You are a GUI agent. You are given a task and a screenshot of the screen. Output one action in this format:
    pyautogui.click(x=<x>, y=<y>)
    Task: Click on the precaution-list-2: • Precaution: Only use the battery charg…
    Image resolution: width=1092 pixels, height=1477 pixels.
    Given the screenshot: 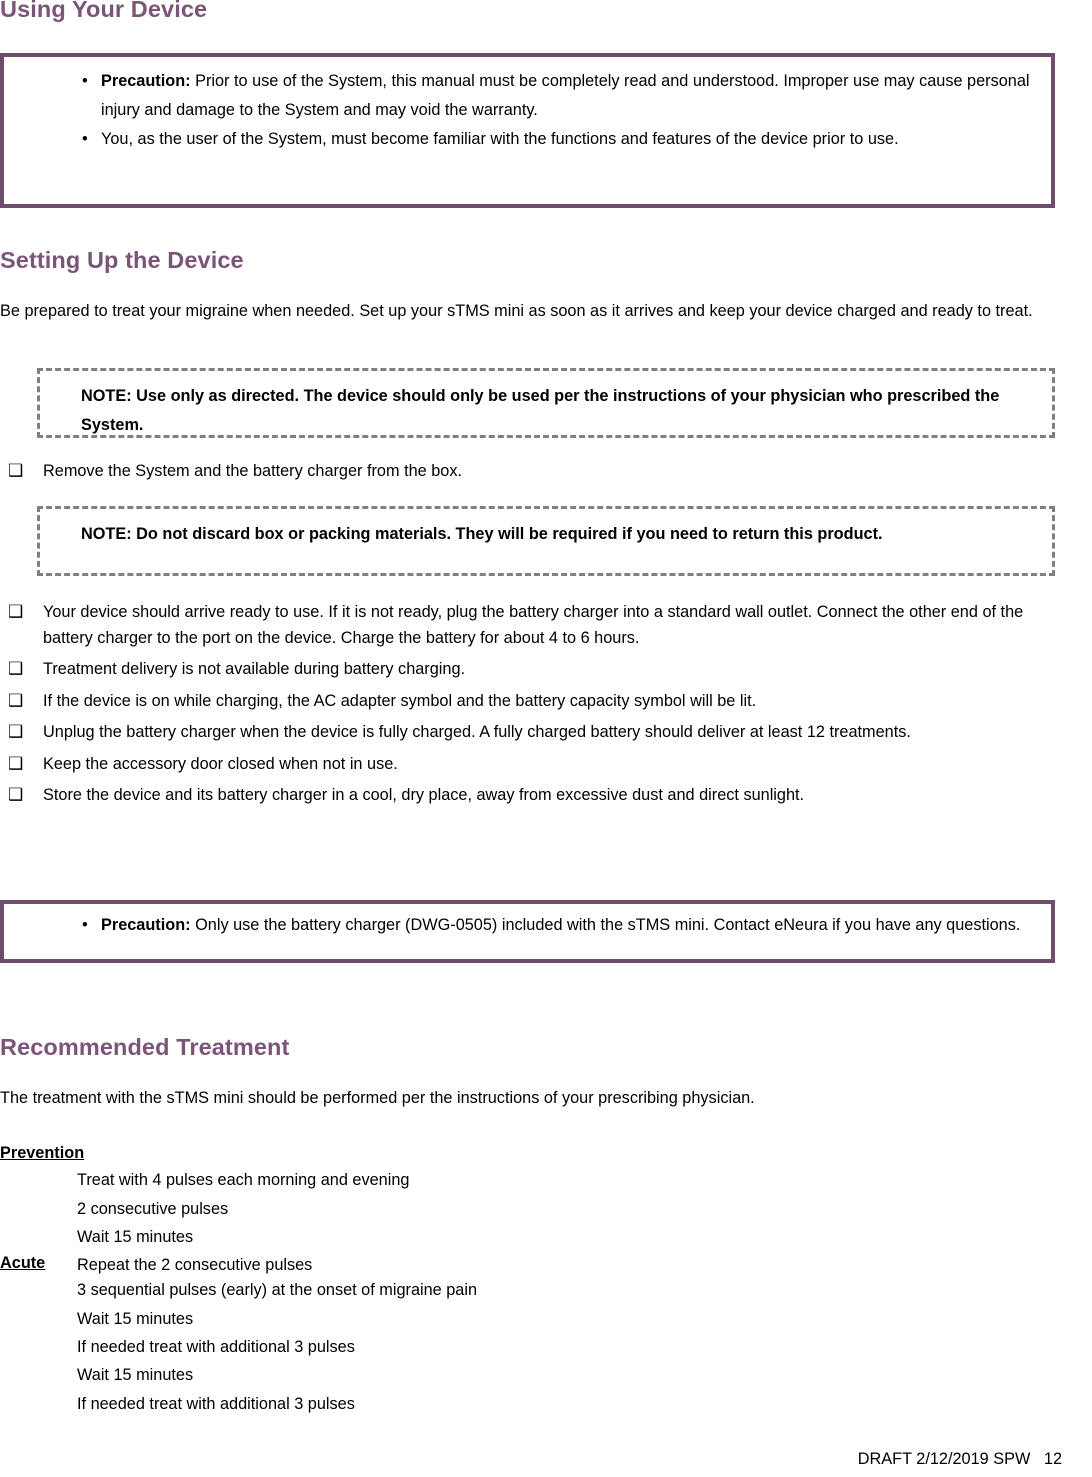 What is the action you would take?
    pyautogui.click(x=527, y=925)
    